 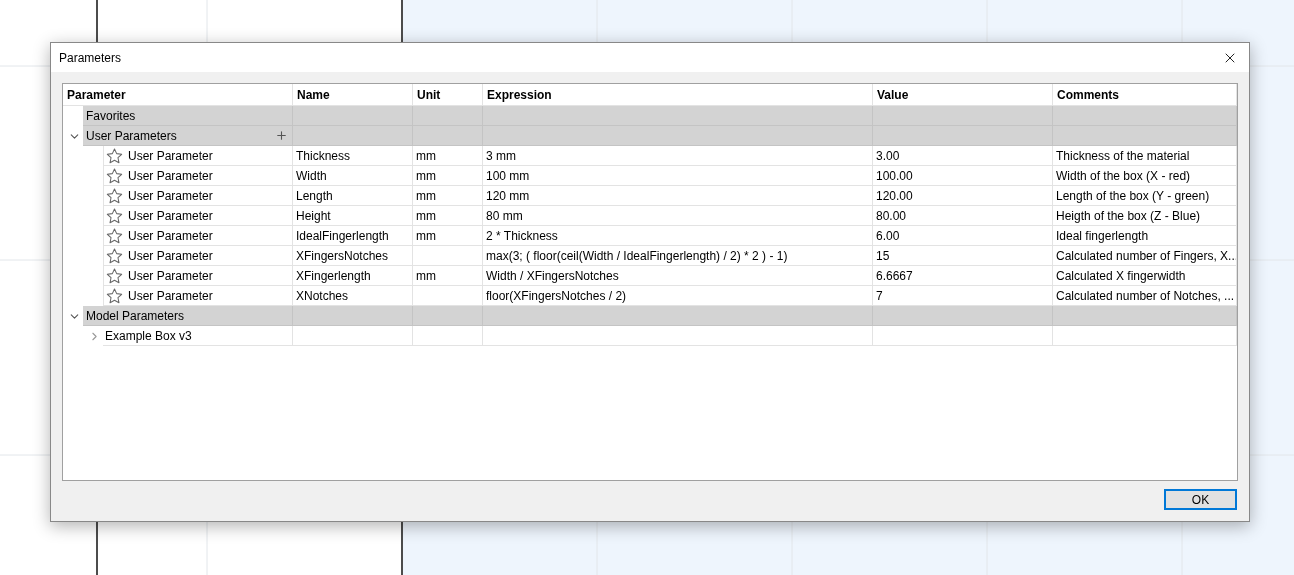 What do you see at coordinates (963, 216) in the screenshot?
I see `table-cell: 80.00` at bounding box center [963, 216].